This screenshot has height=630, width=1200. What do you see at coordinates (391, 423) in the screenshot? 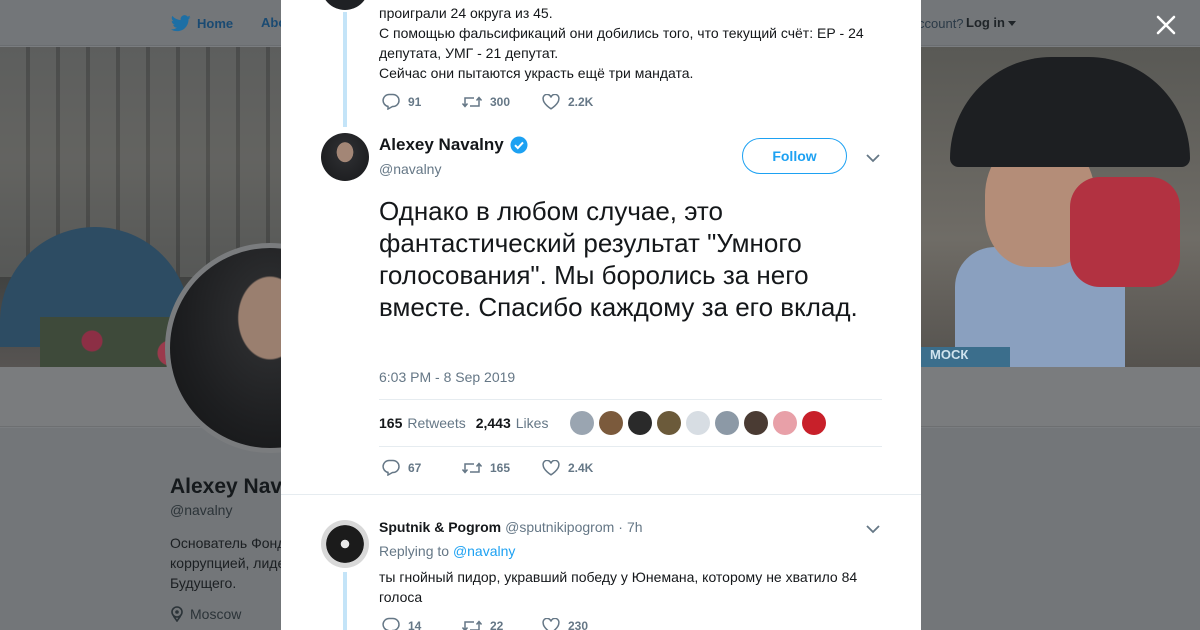
I see `retweets-stat-count: 165` at bounding box center [391, 423].